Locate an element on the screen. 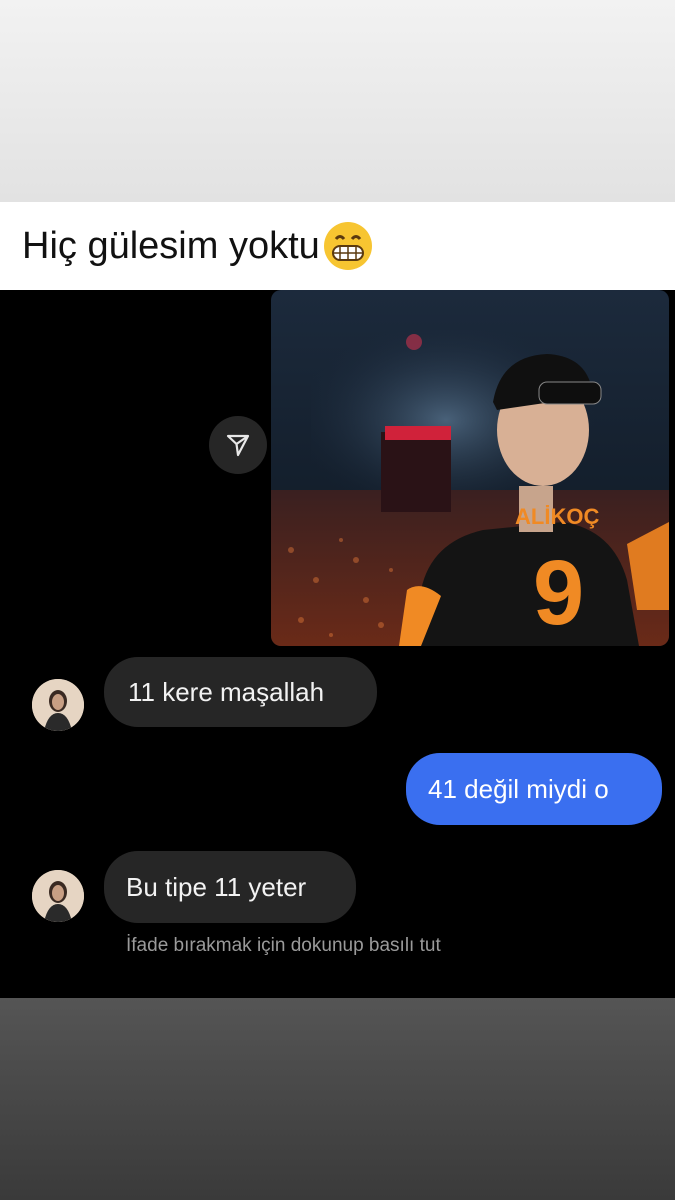  reaction-hint: İfade bırakmak için dokunup basılı tut is located at coordinates (283, 945).